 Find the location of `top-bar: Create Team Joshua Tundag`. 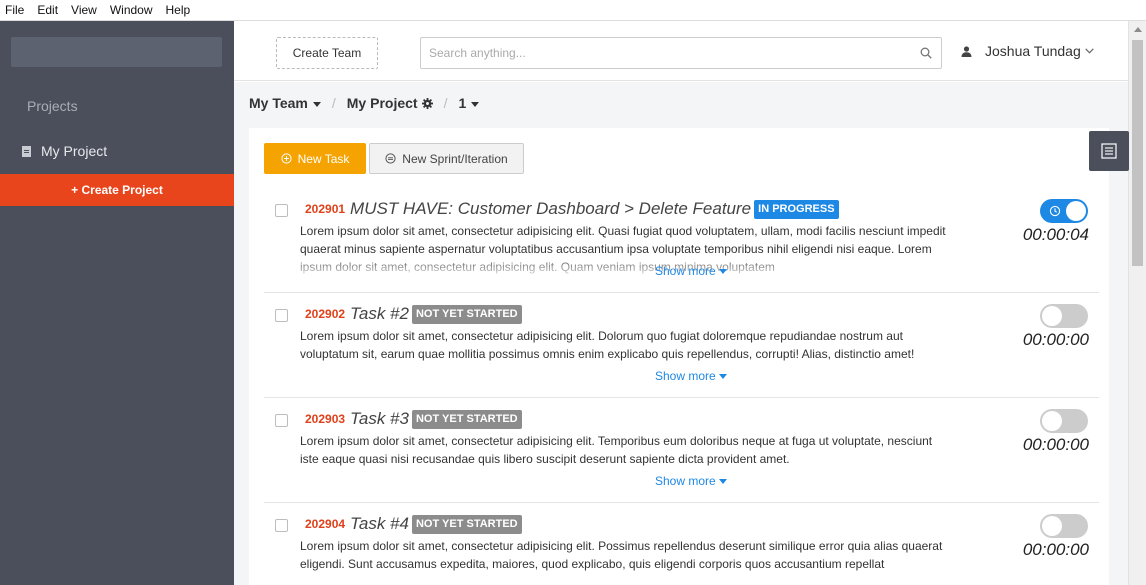

top-bar: Create Team Joshua Tundag is located at coordinates (681, 51).